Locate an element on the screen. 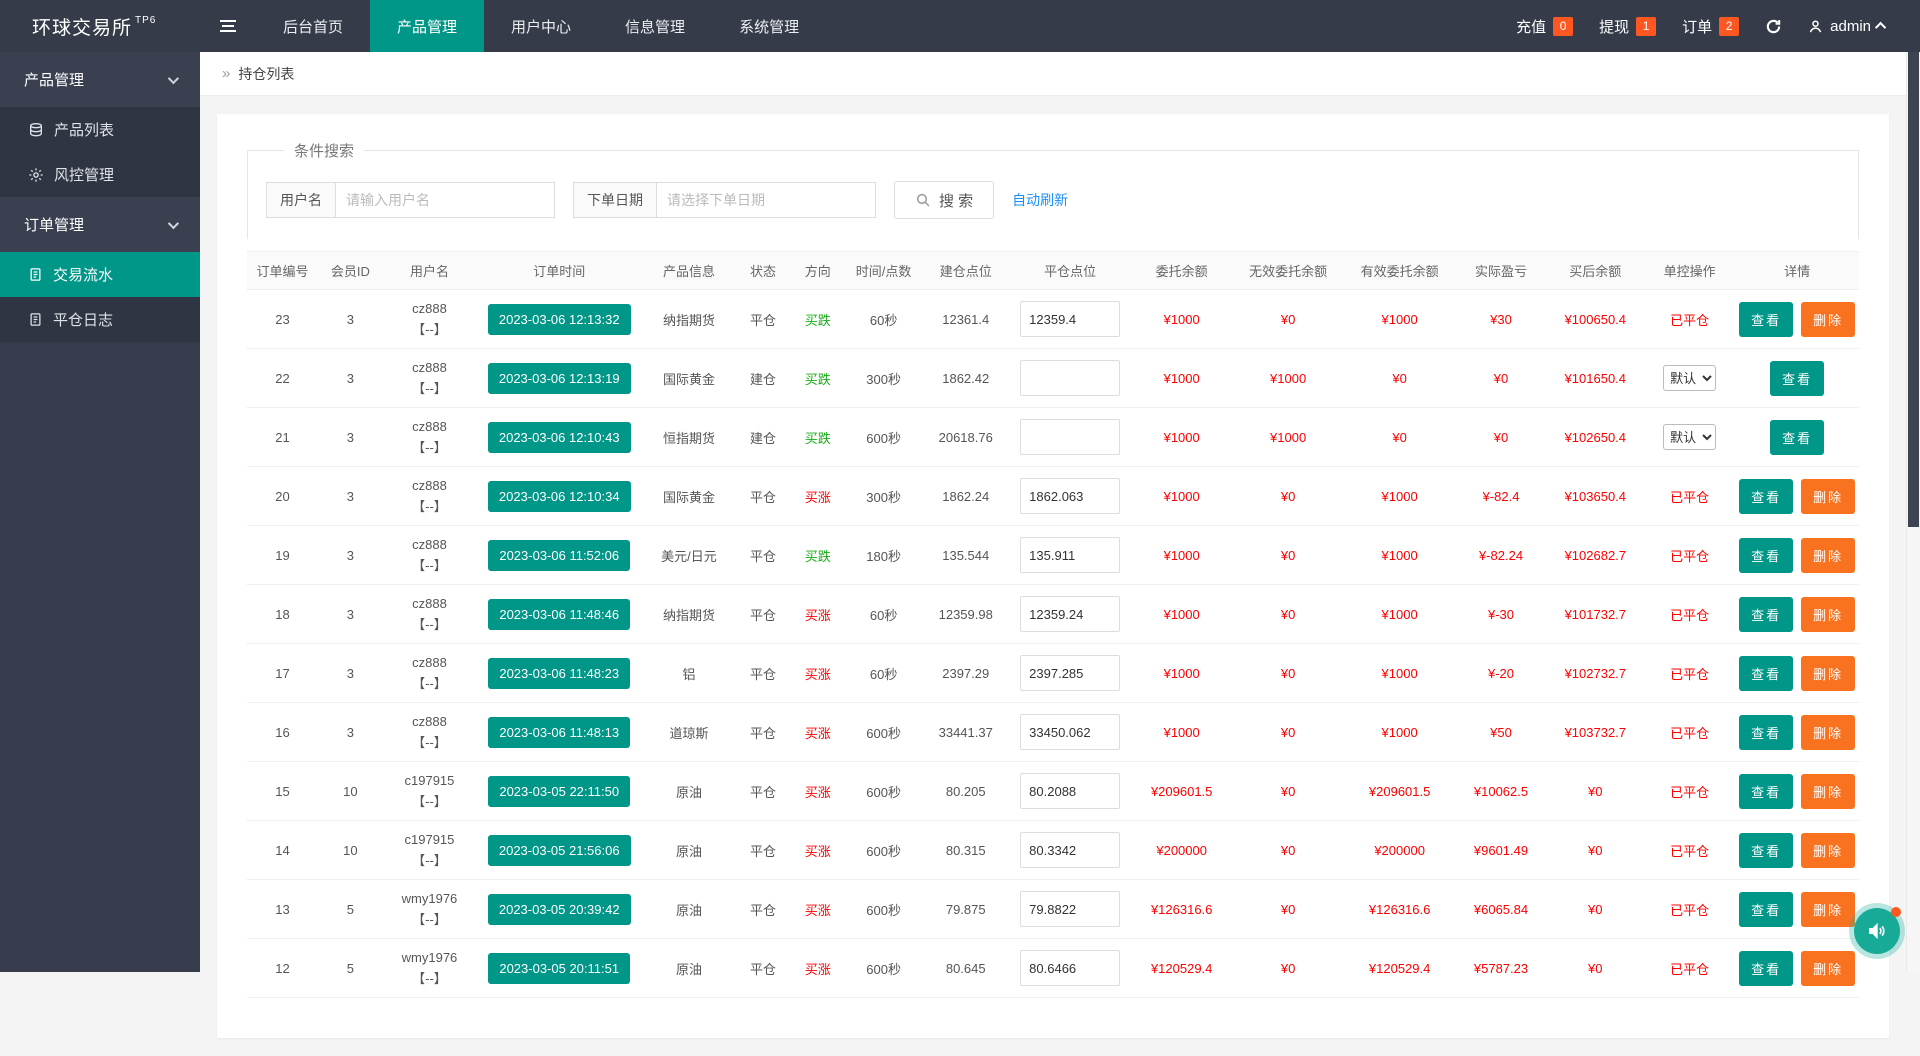 The height and width of the screenshot is (1056, 1920). sidebar-group-product: 产品管理 is located at coordinates (100, 79).